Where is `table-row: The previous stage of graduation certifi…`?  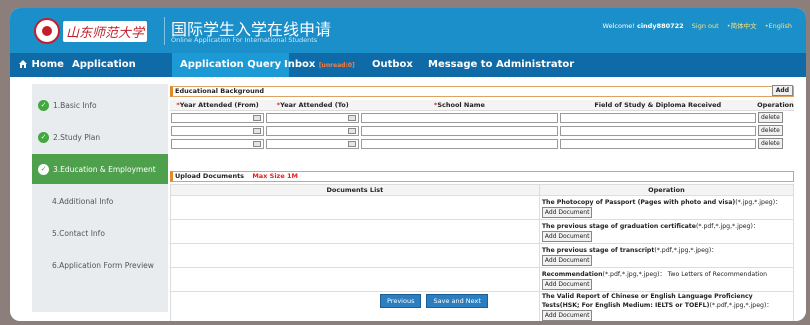 table-row: The previous stage of graduation certifi… is located at coordinates (482, 231).